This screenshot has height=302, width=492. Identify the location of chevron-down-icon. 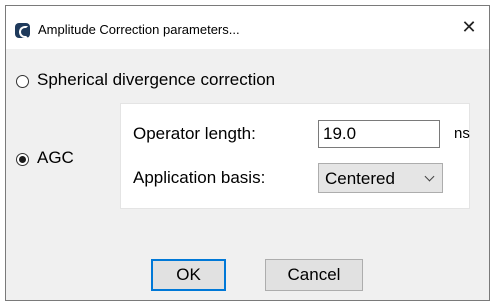
(429, 176).